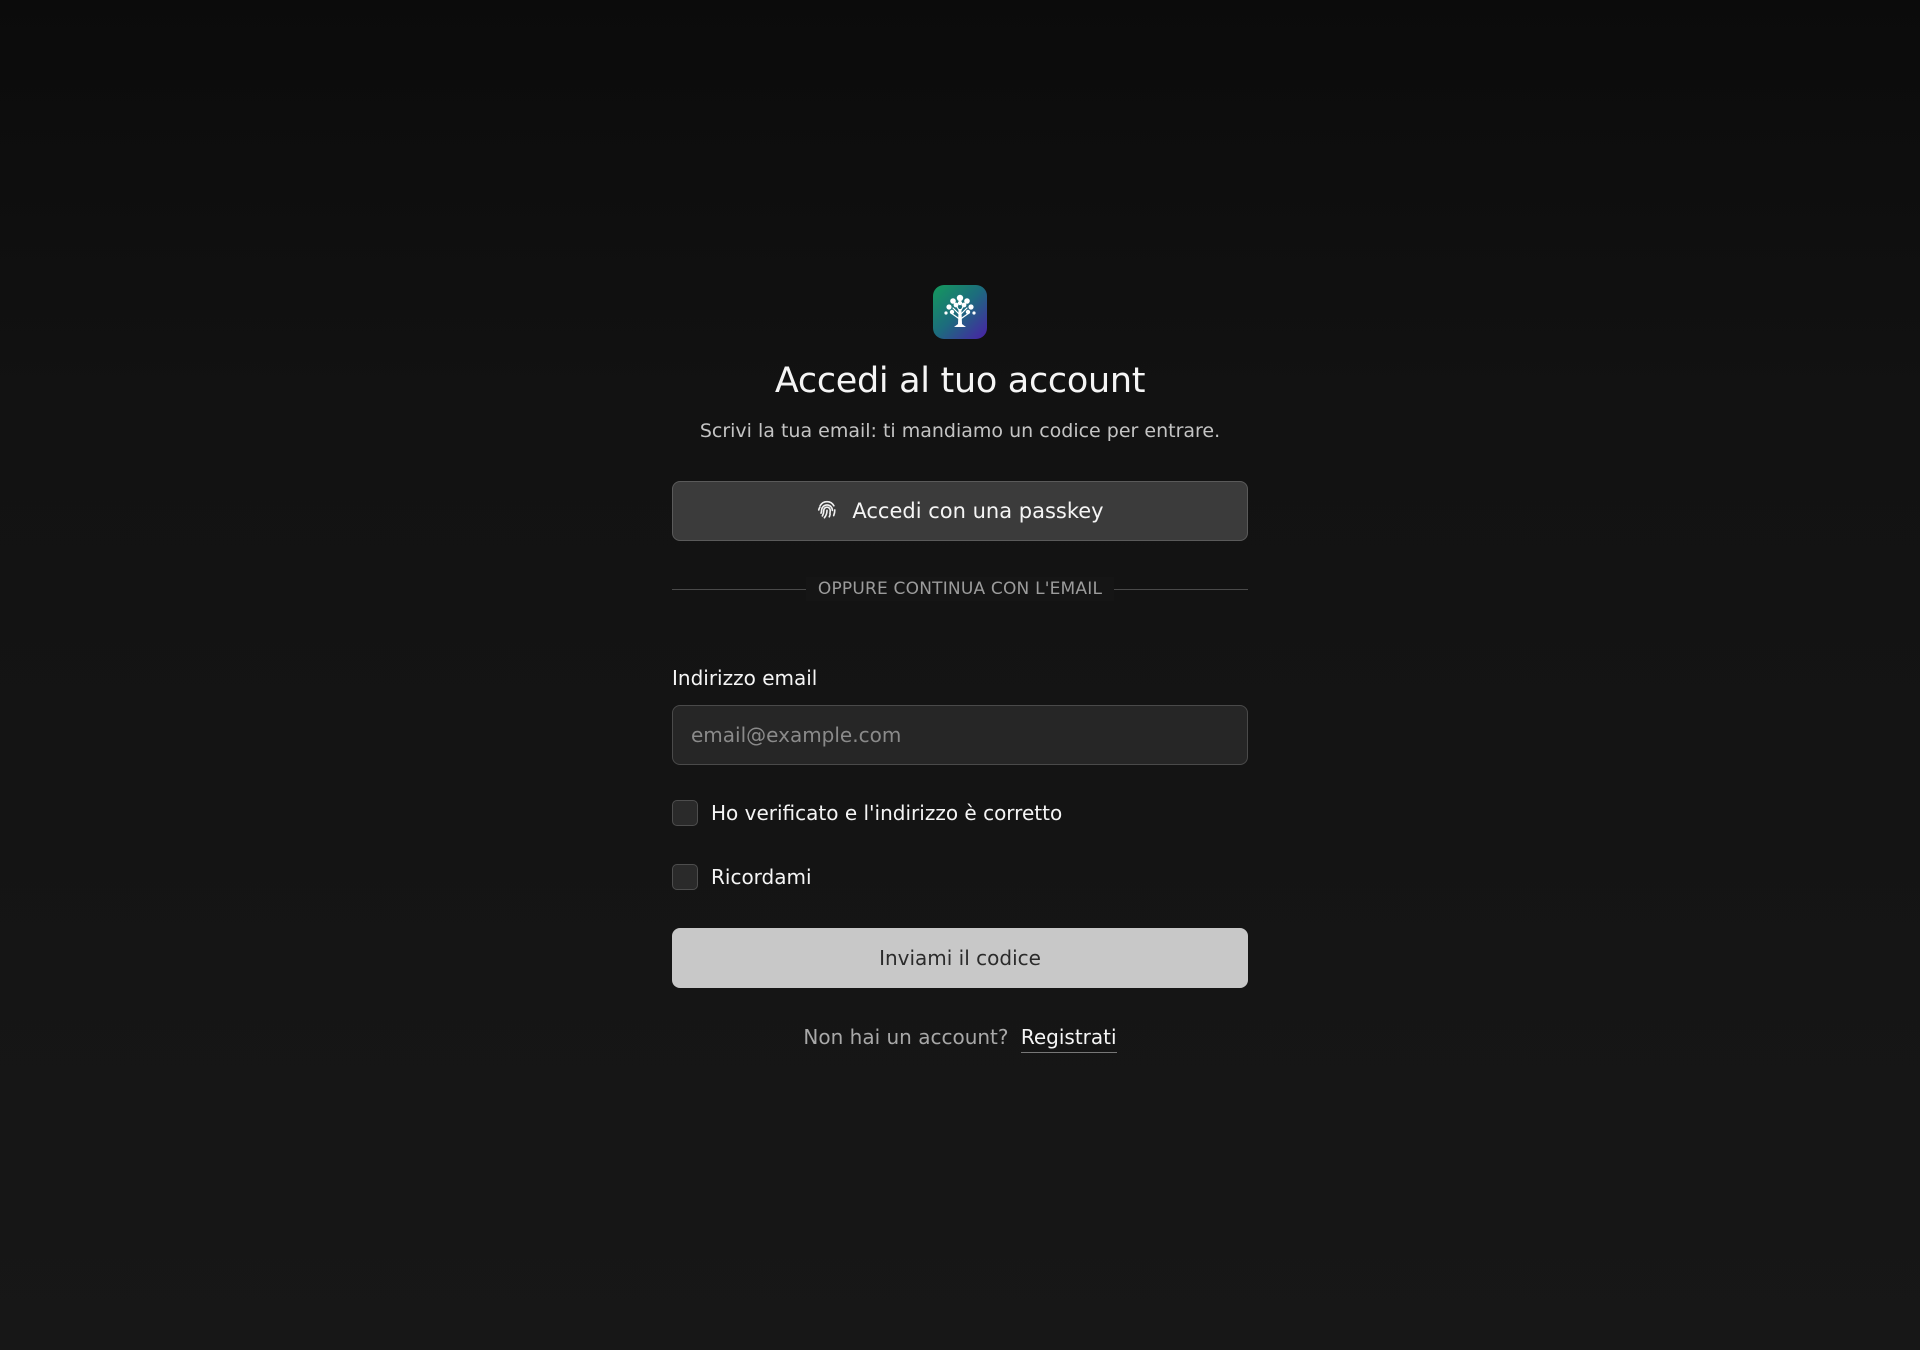 The image size is (1920, 1350). What do you see at coordinates (960, 381) in the screenshot?
I see `page-title: Accedi al tuo account` at bounding box center [960, 381].